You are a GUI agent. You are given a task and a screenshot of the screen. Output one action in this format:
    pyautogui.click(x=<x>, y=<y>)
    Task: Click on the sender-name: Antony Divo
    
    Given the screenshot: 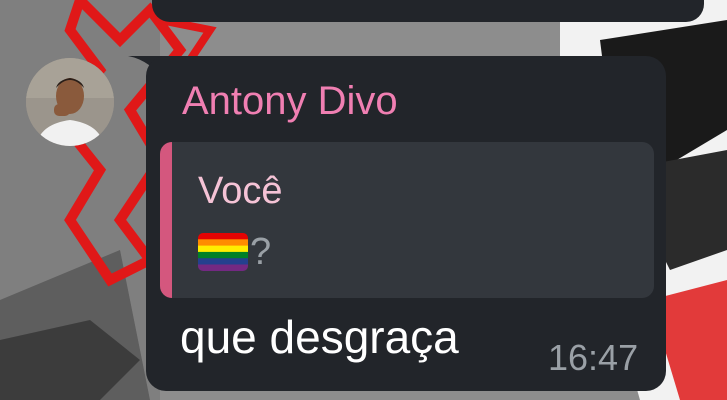 What is the action you would take?
    pyautogui.click(x=290, y=101)
    